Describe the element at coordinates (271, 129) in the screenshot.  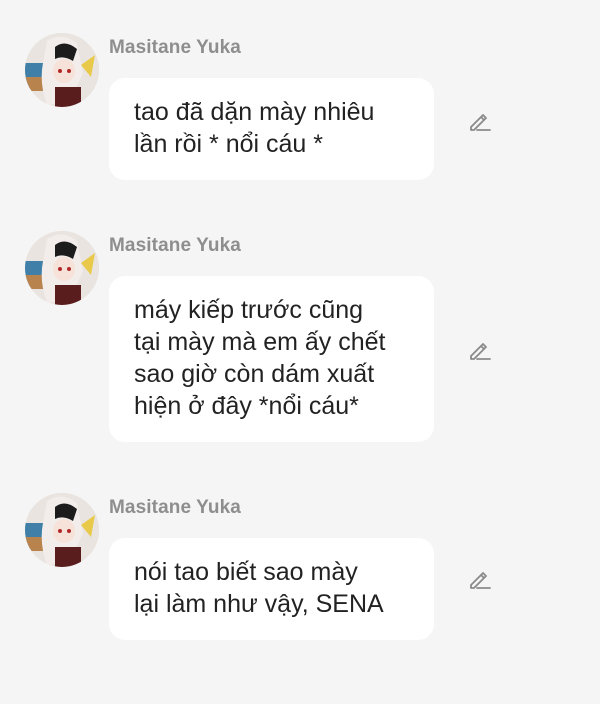
I see `message-bubble: tao đã dặn mày nhiêu lần rồi * nổi cáu *` at that location.